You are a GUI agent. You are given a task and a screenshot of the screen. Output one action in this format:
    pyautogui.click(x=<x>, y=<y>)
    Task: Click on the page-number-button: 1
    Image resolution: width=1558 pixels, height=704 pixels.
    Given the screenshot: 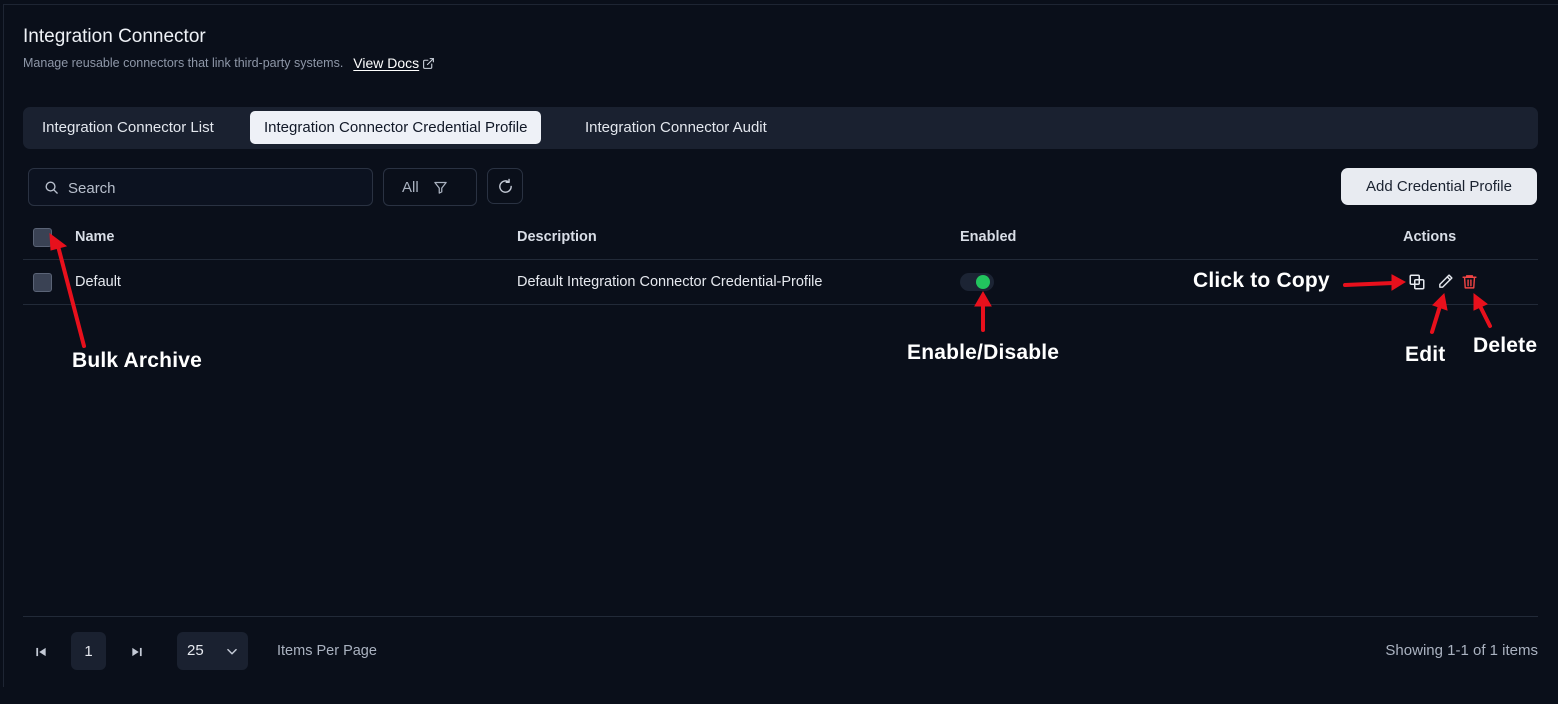 What is the action you would take?
    pyautogui.click(x=88, y=651)
    